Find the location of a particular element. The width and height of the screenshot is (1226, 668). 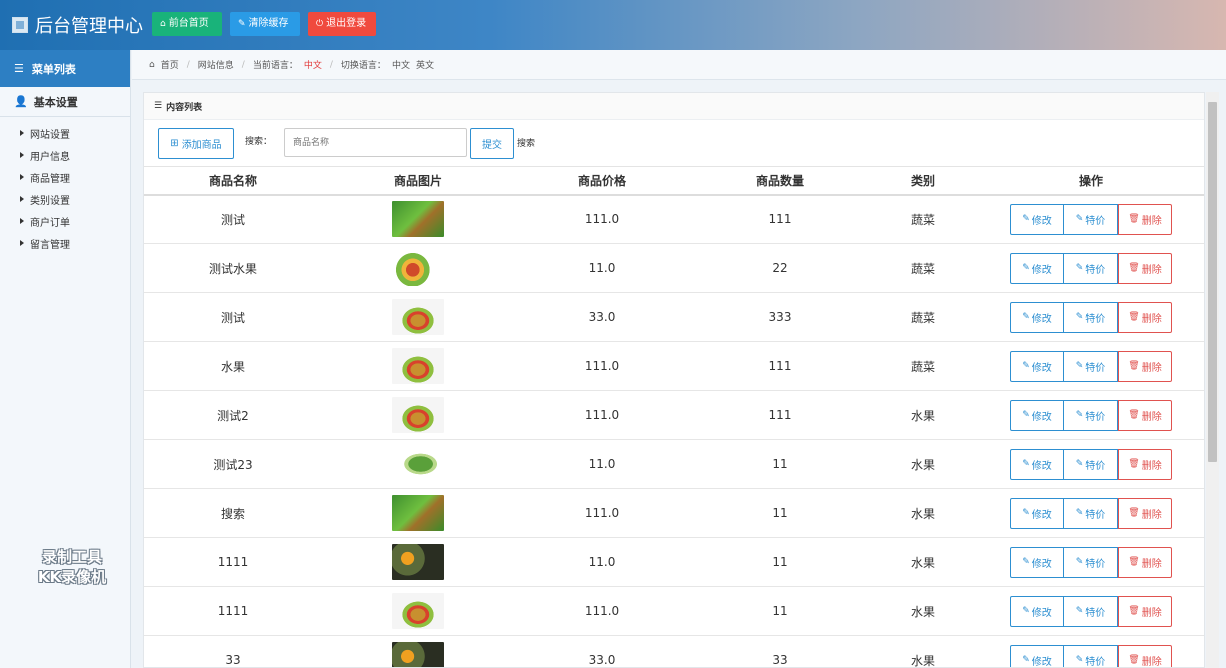

toolbar: ⊞ 添加商品 搜索： 提交 搜索 is located at coordinates (674, 143).